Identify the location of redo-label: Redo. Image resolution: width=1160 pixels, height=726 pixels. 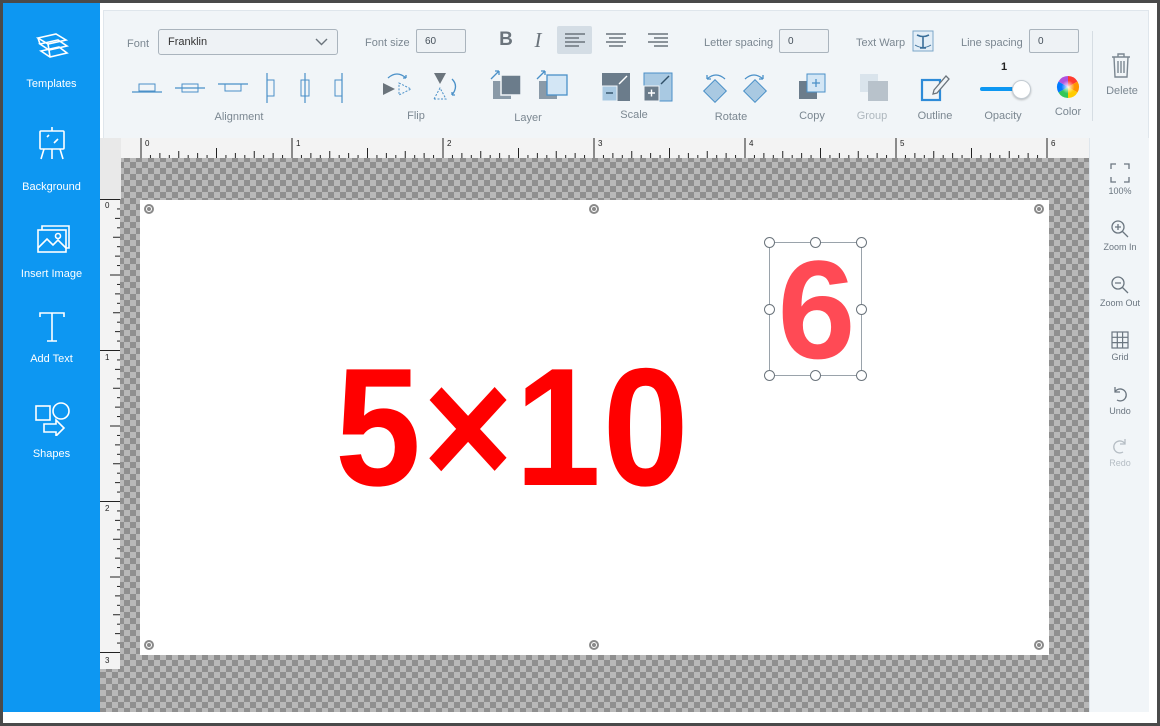
(1120, 463).